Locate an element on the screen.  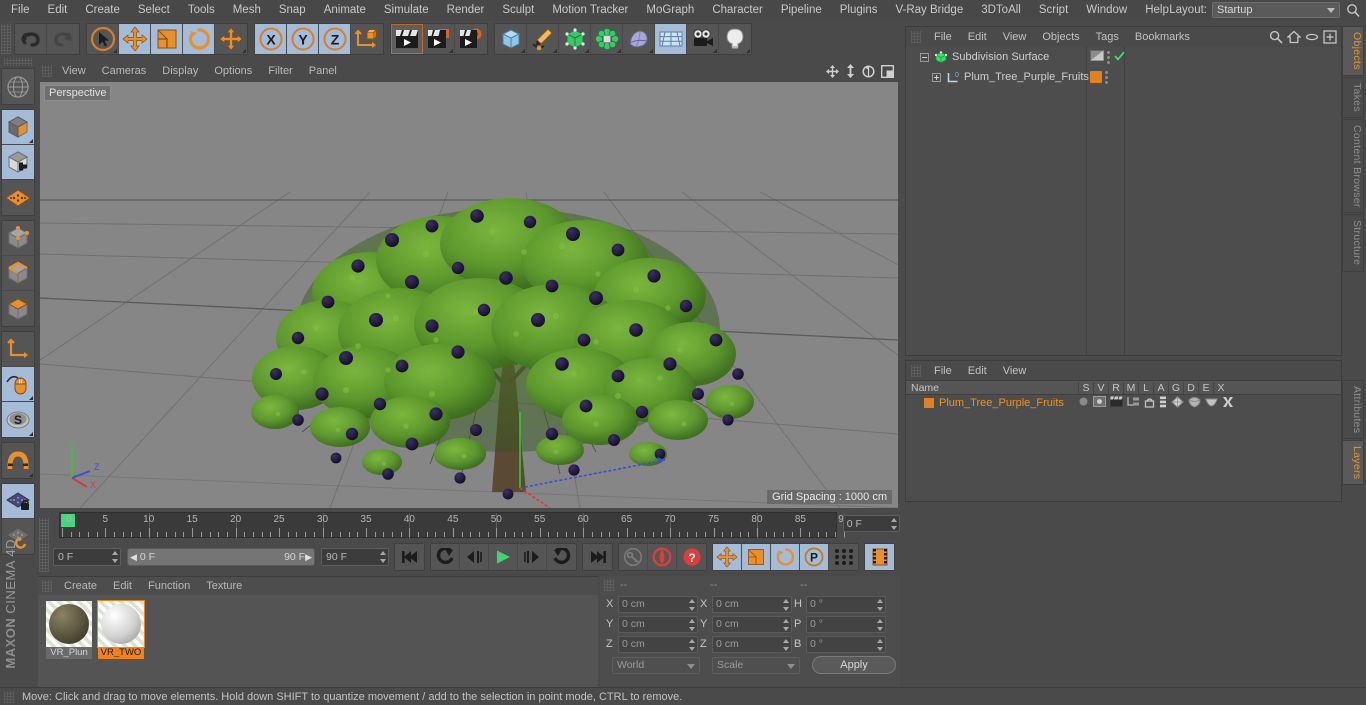
current-frame-field: 0 F is located at coordinates (87, 557).